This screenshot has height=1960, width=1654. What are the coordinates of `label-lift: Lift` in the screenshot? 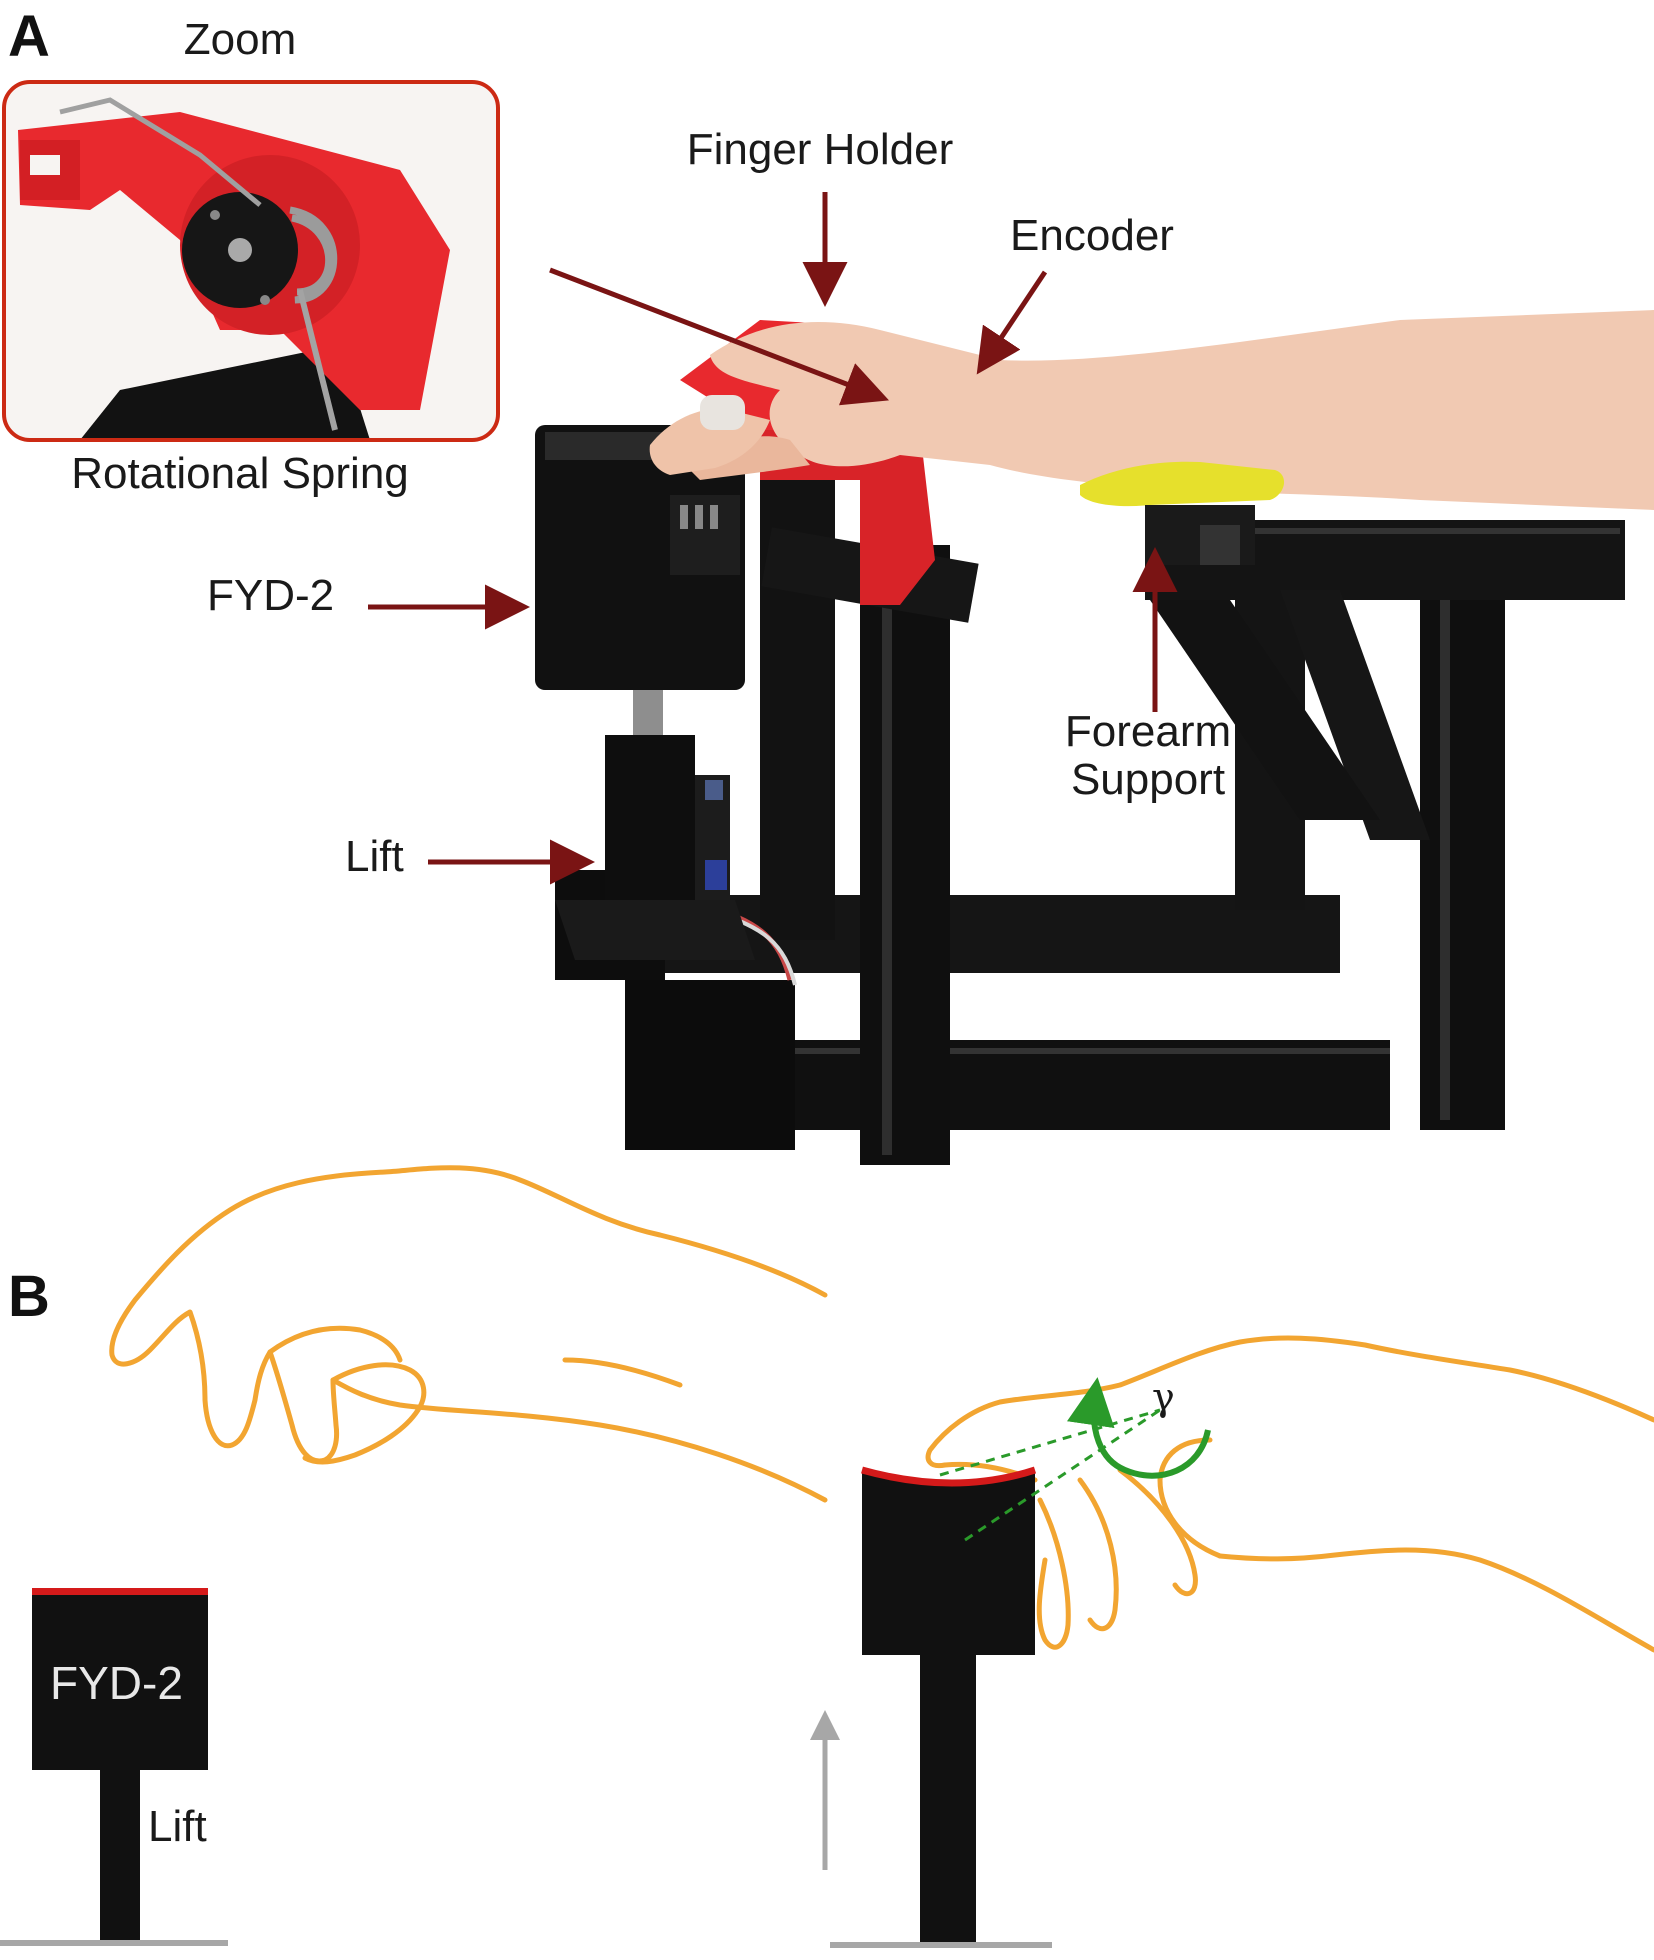 It's located at (374, 856).